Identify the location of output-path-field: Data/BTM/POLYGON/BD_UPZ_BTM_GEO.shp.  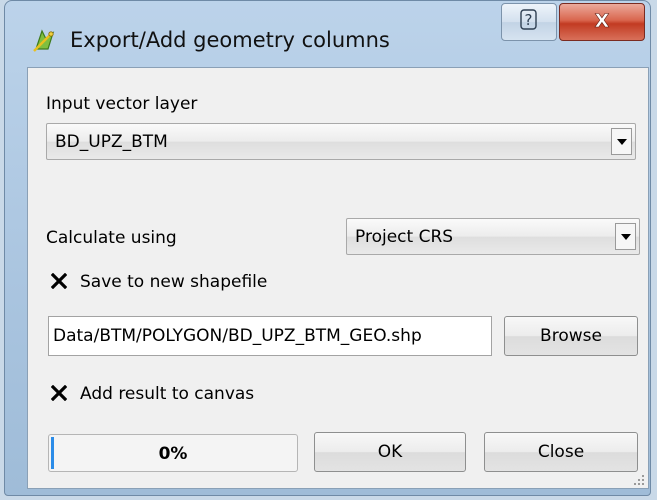
(270, 336).